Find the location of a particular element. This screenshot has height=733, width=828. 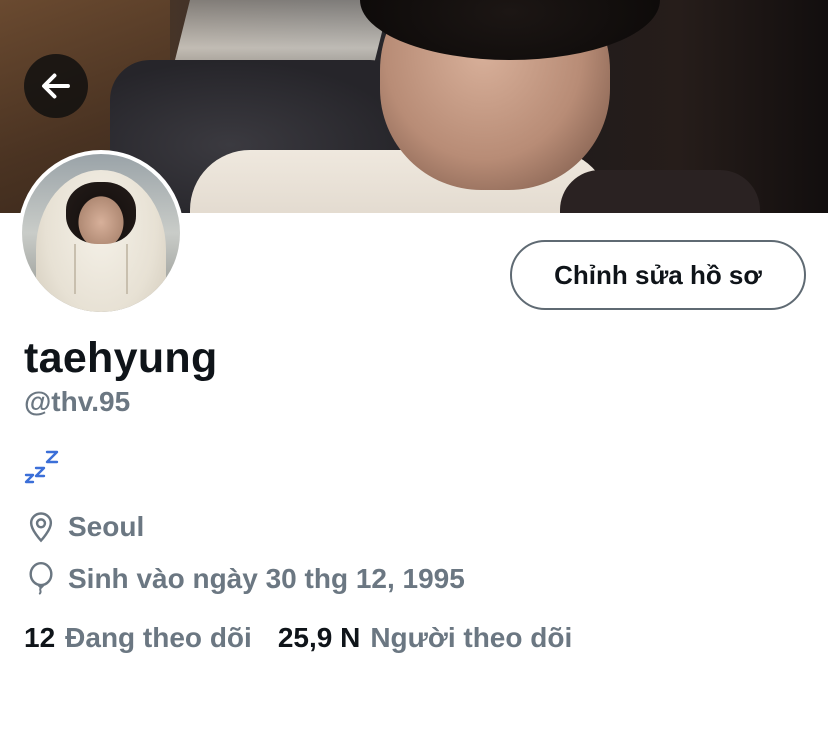

back-button is located at coordinates (56, 86).